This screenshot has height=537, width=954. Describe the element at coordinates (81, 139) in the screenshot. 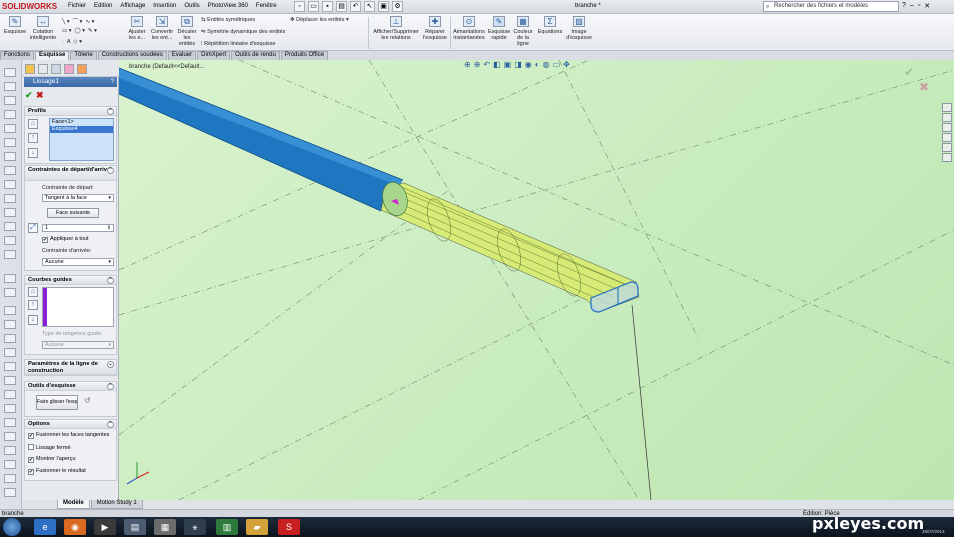

I see `profile-list: Face<1> Esquisse4` at that location.